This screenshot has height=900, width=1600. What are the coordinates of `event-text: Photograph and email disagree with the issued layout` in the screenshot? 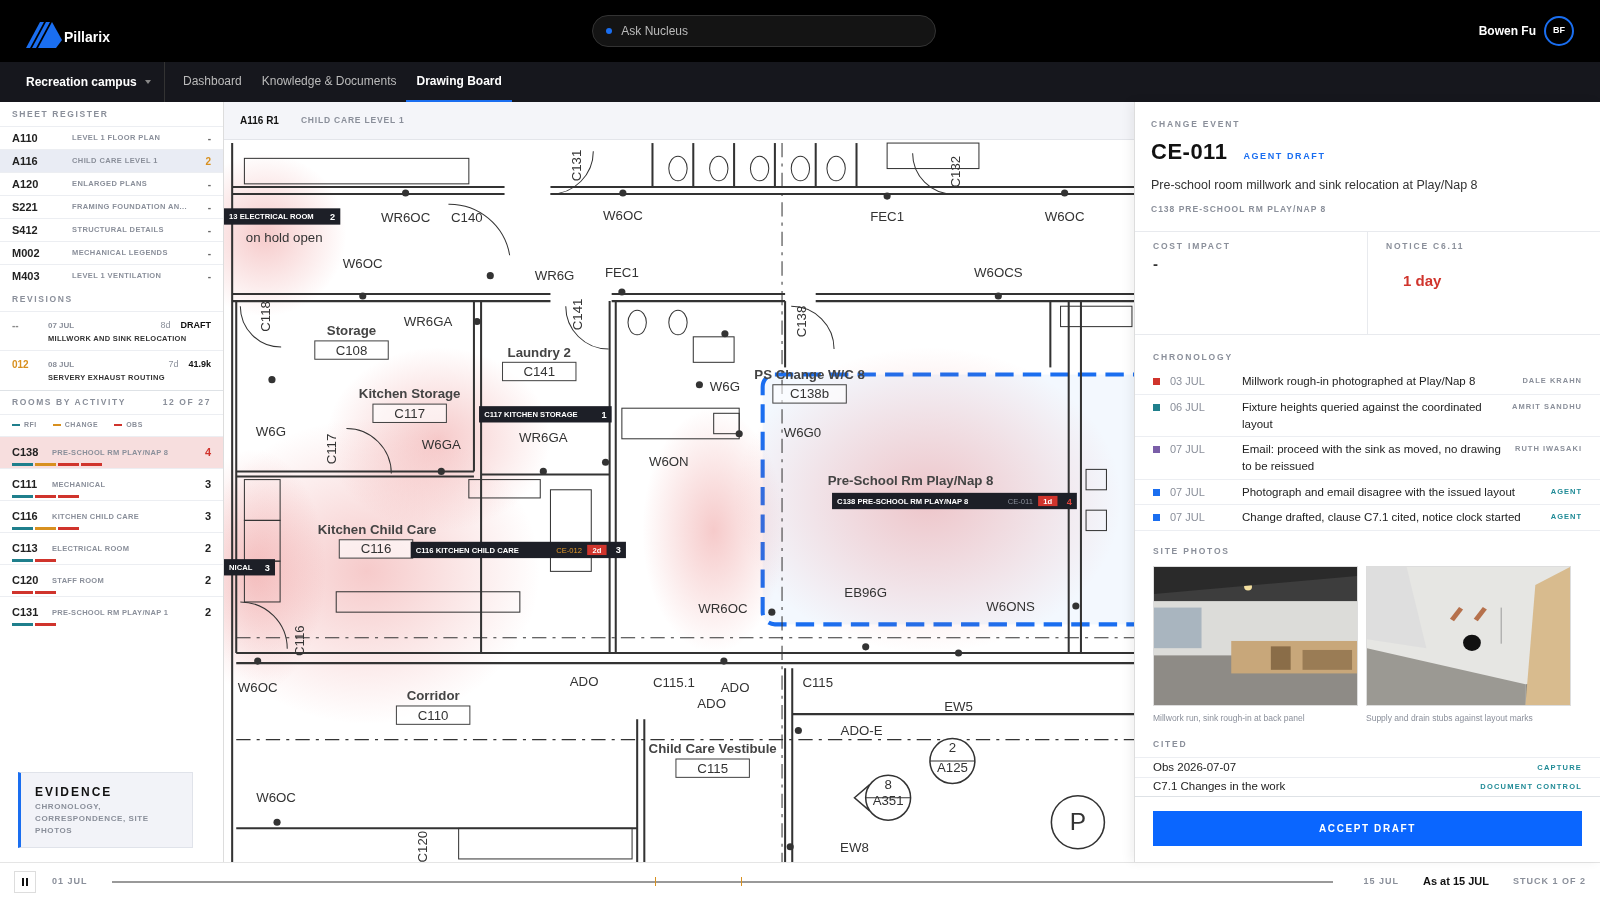 It's located at (1379, 492).